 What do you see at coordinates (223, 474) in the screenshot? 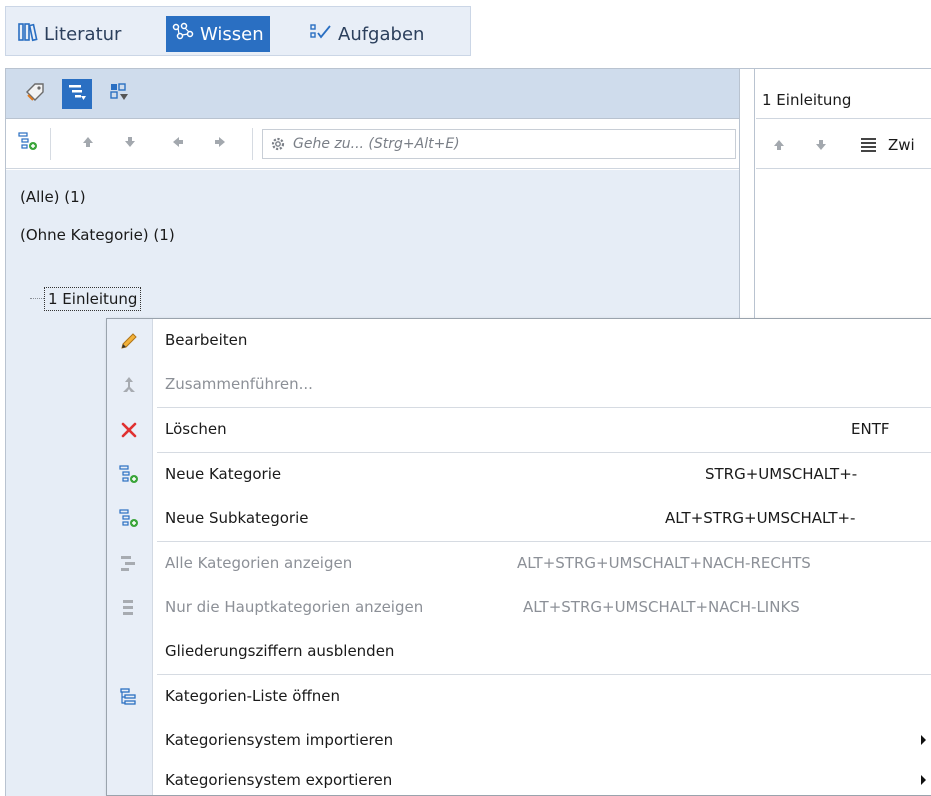
I see `menu-item-label: Neue Kategorie` at bounding box center [223, 474].